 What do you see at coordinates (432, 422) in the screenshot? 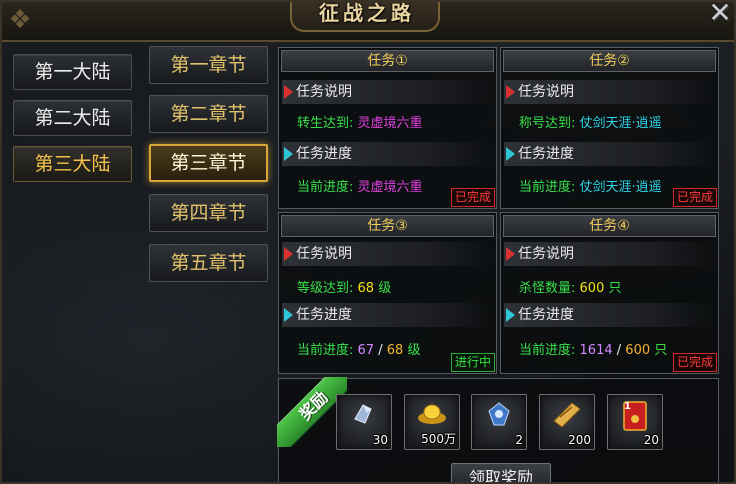
I see `reward-item-2: 500万` at bounding box center [432, 422].